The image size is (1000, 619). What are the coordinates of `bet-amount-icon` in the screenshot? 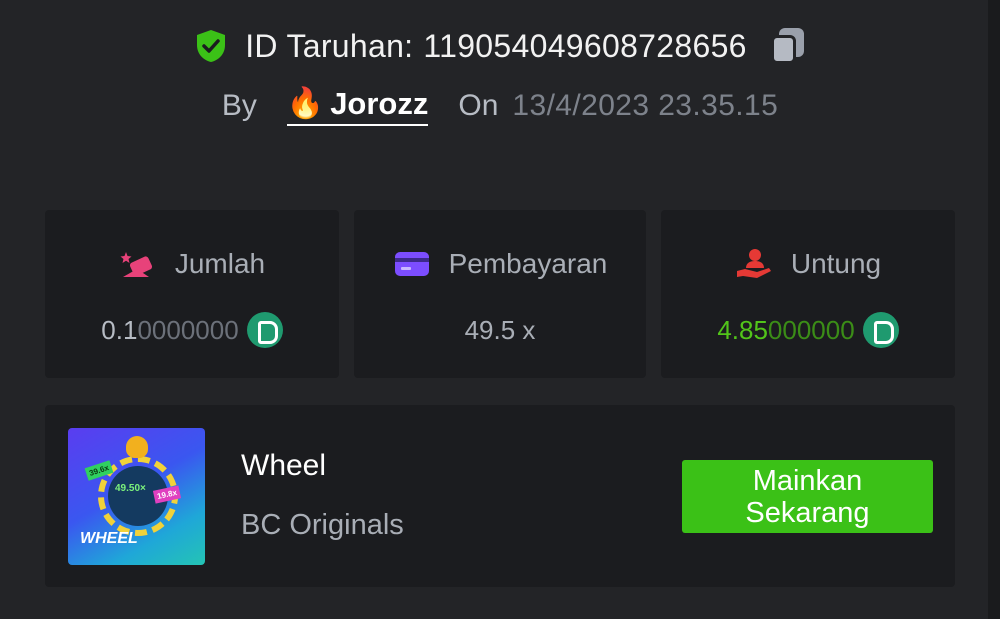 It's located at (136, 264).